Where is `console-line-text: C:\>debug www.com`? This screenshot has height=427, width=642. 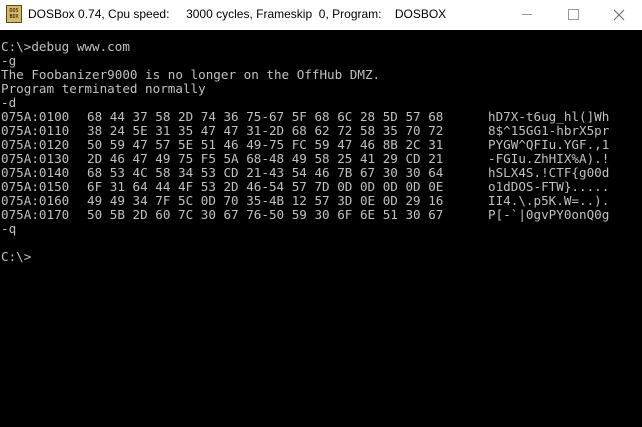 console-line-text: C:\>debug www.com is located at coordinates (65, 46).